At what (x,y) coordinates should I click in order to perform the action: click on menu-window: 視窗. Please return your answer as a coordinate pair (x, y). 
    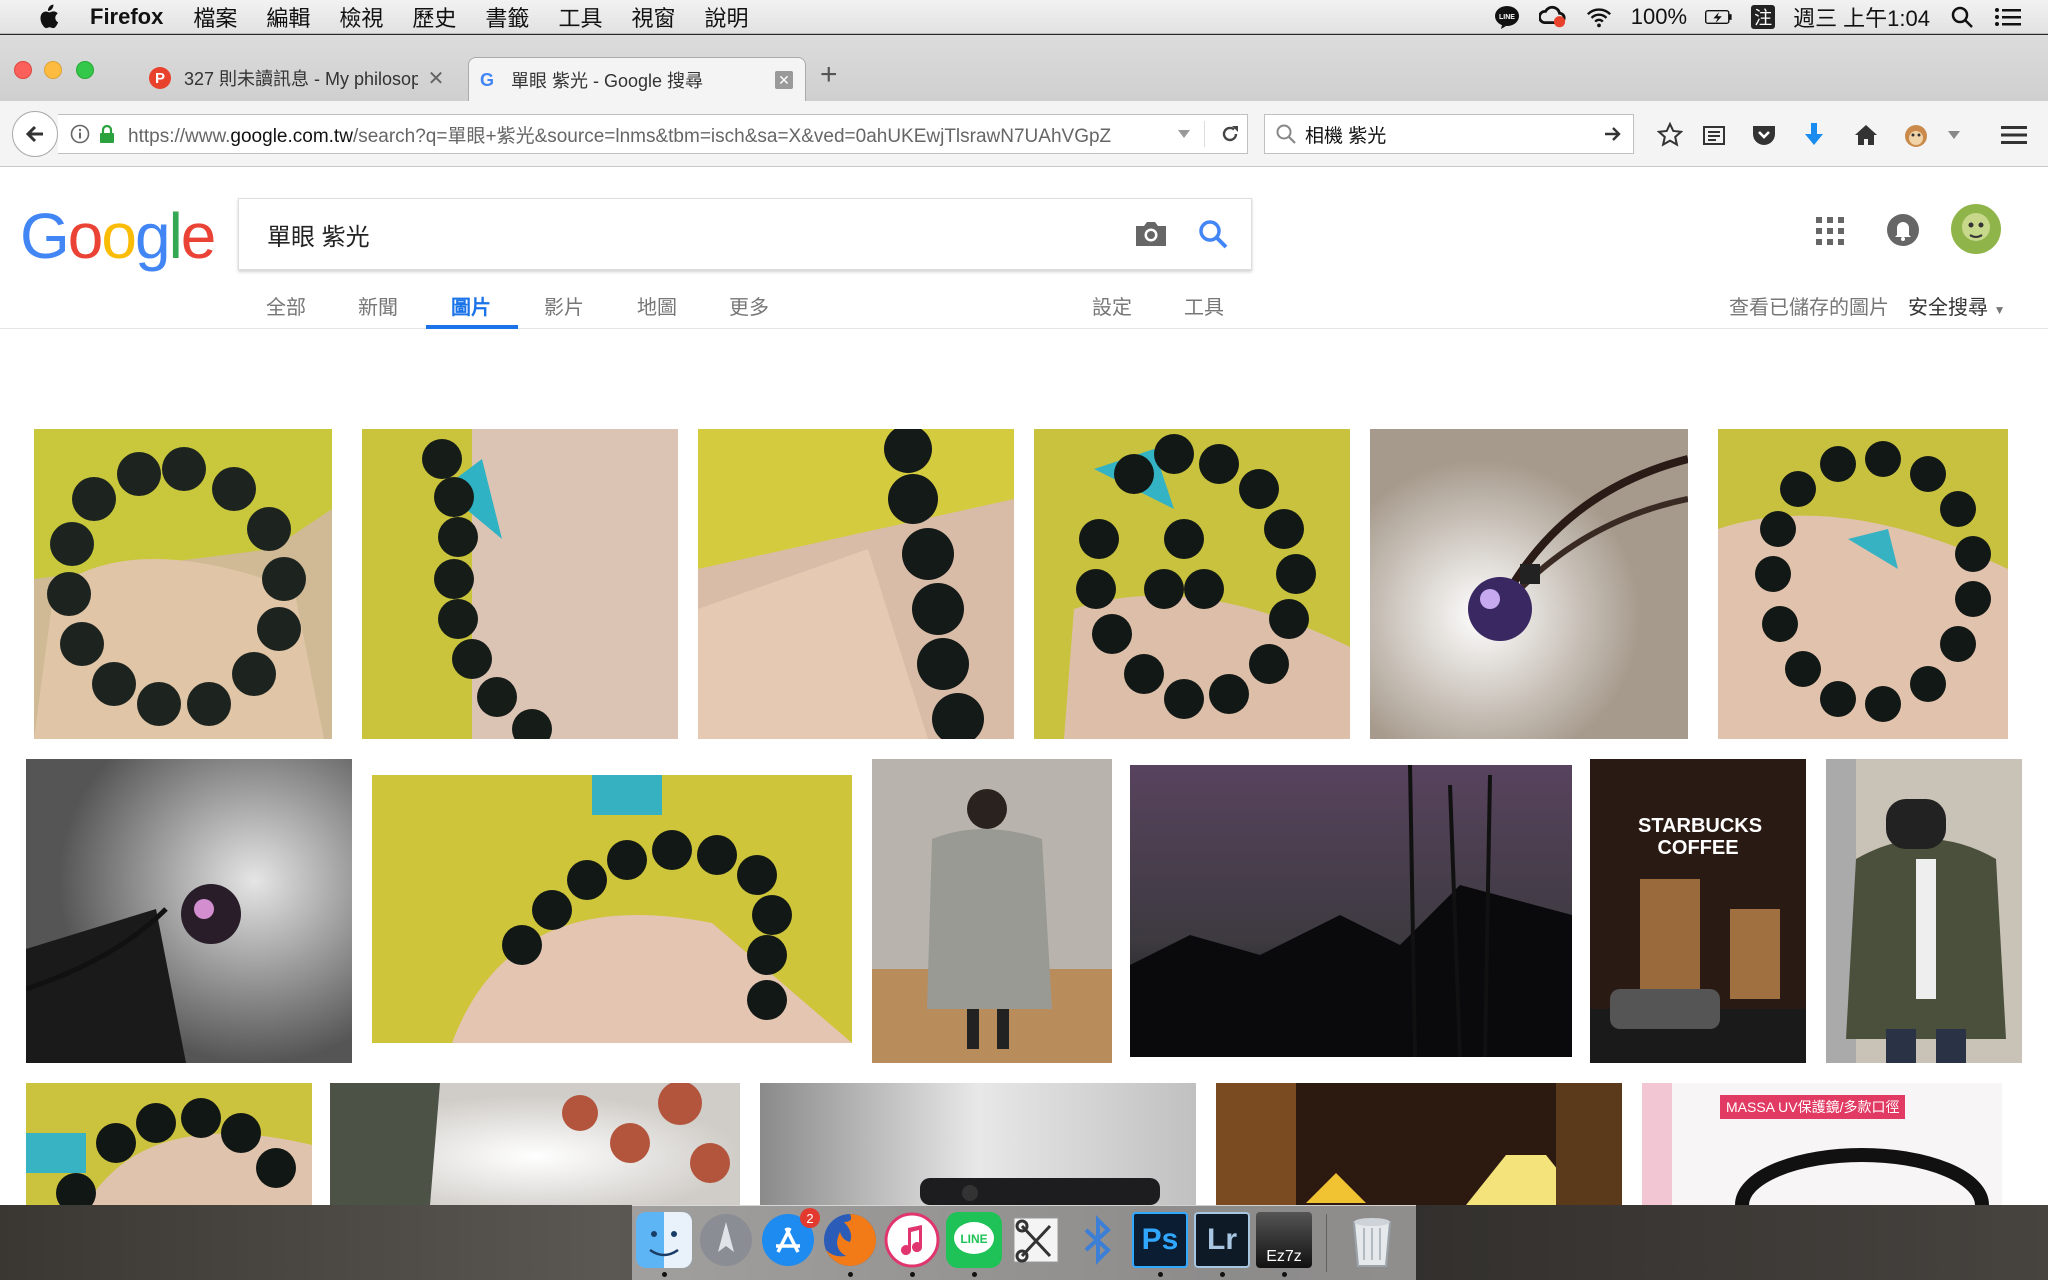
    Looking at the image, I should click on (653, 17).